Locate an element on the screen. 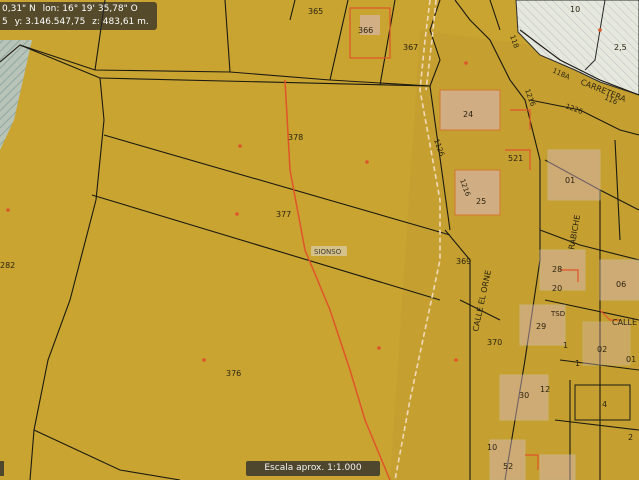 This screenshot has width=639, height=480. scale-label: Escala aprox. 1:1.000 is located at coordinates (313, 468).